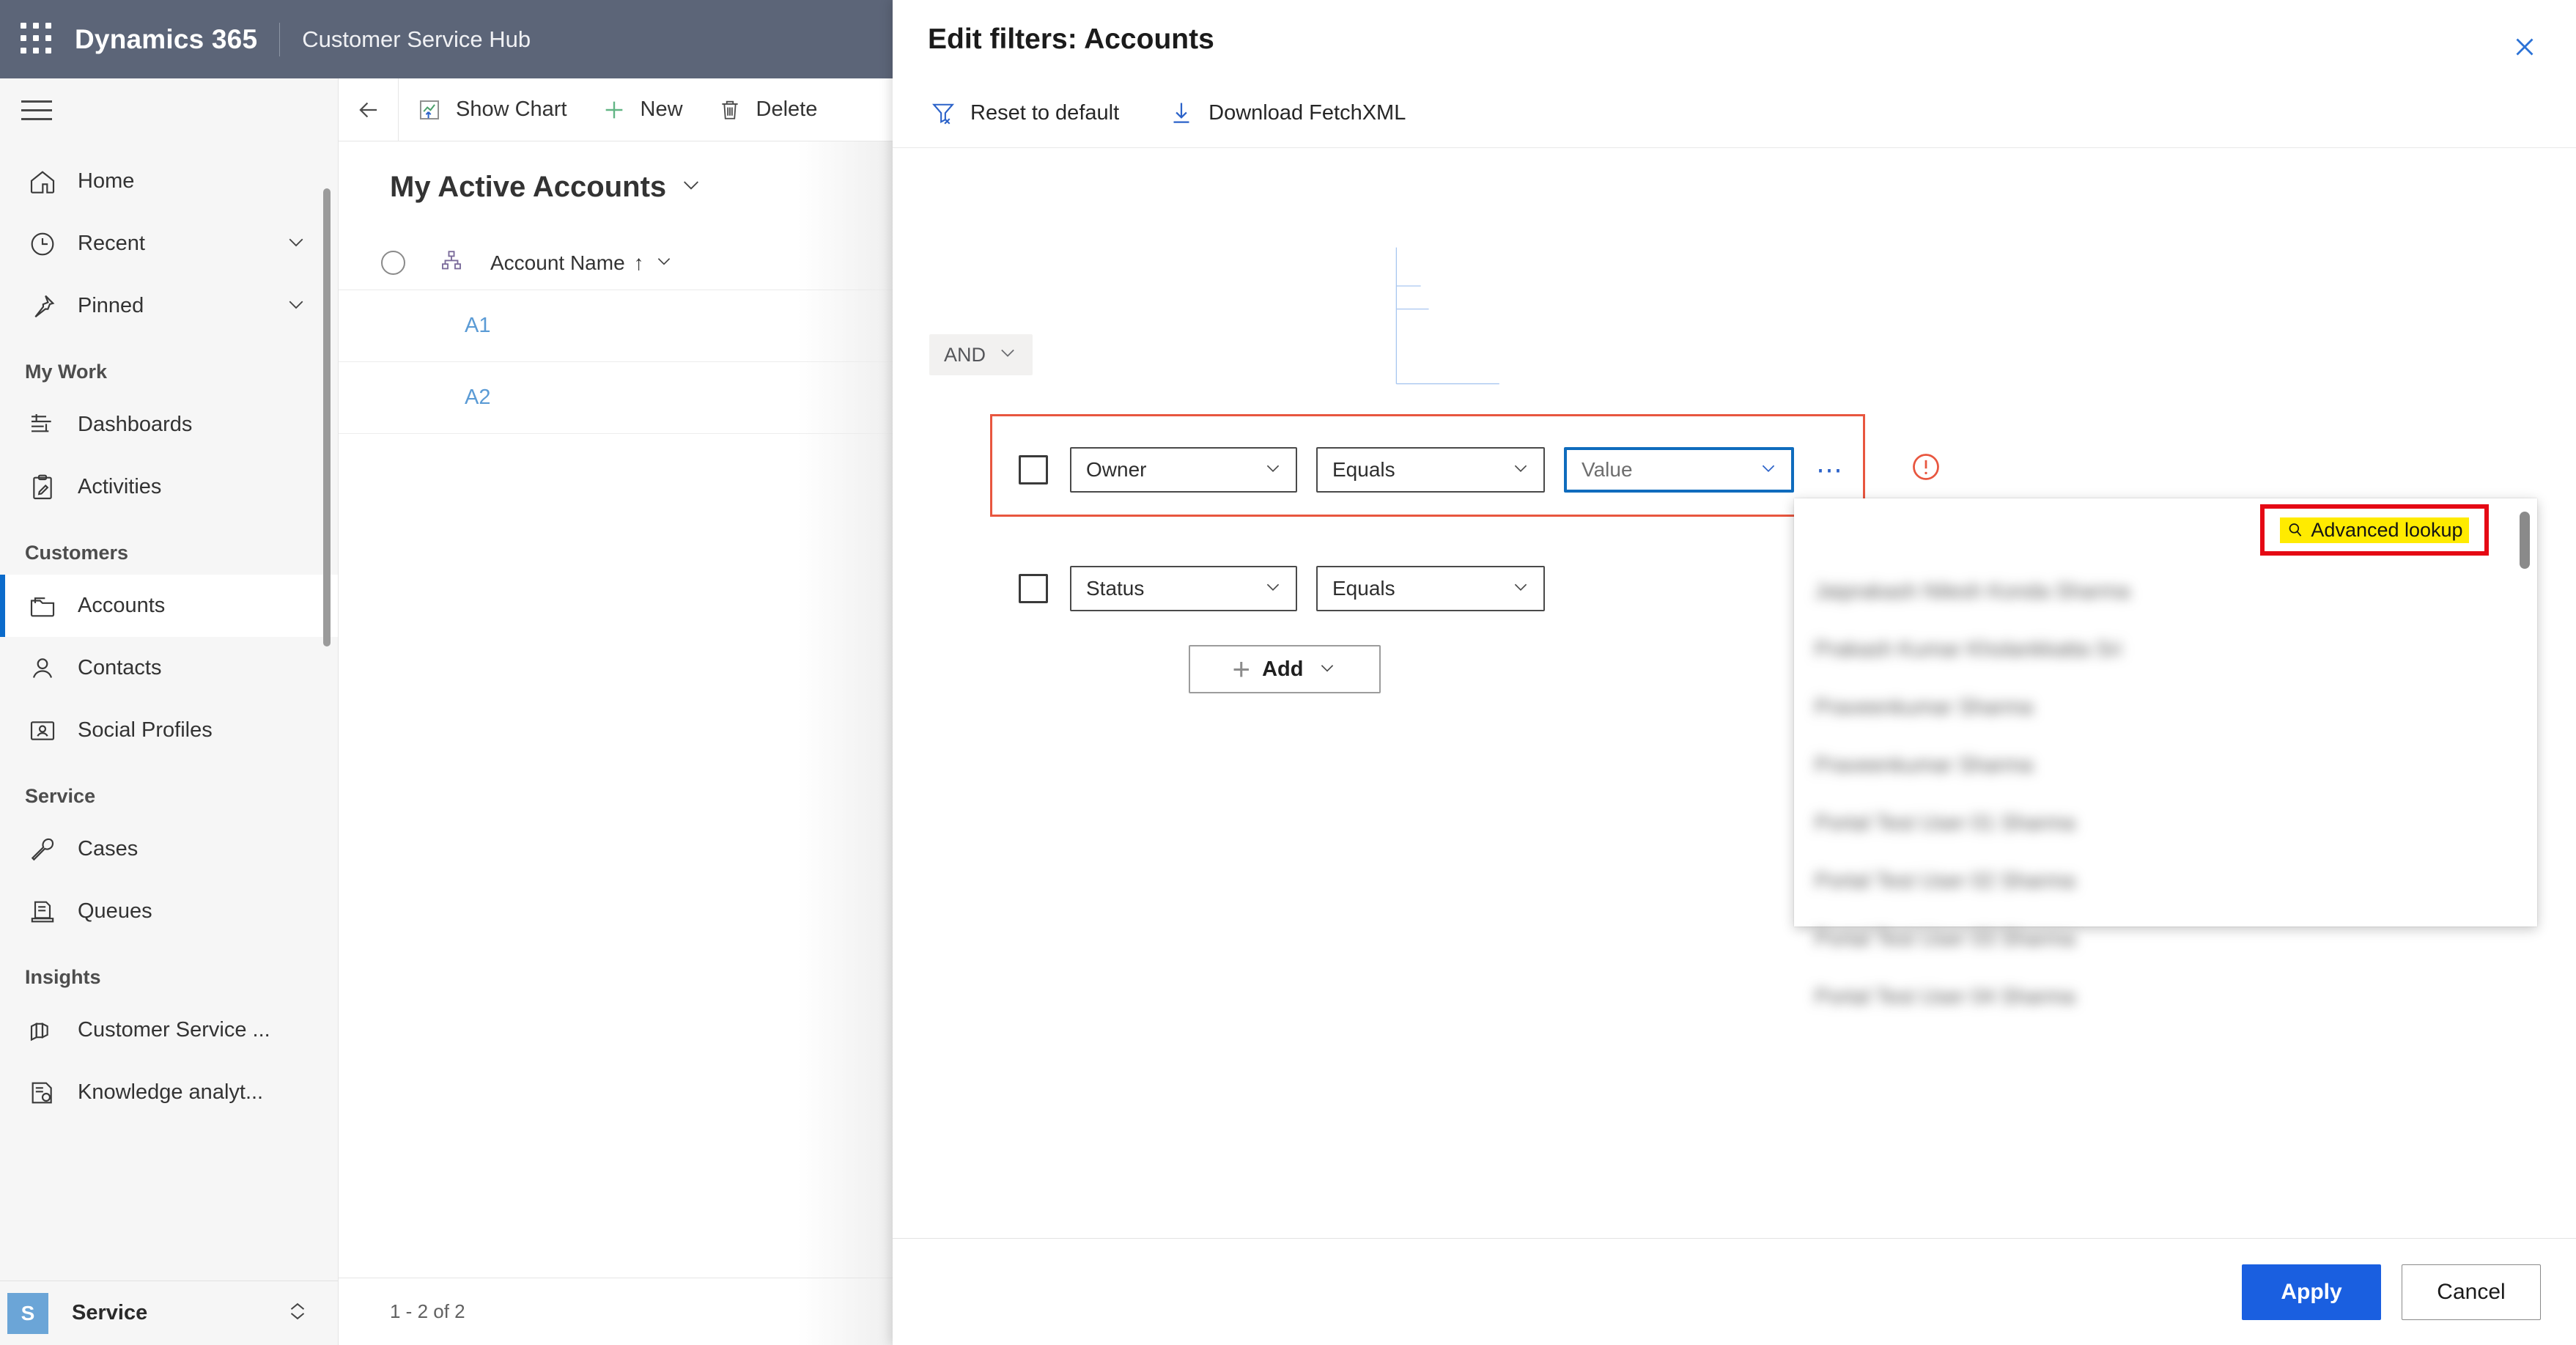 This screenshot has height=1345, width=2576. What do you see at coordinates (169, 182) in the screenshot?
I see `sidebar-item-home: Home` at bounding box center [169, 182].